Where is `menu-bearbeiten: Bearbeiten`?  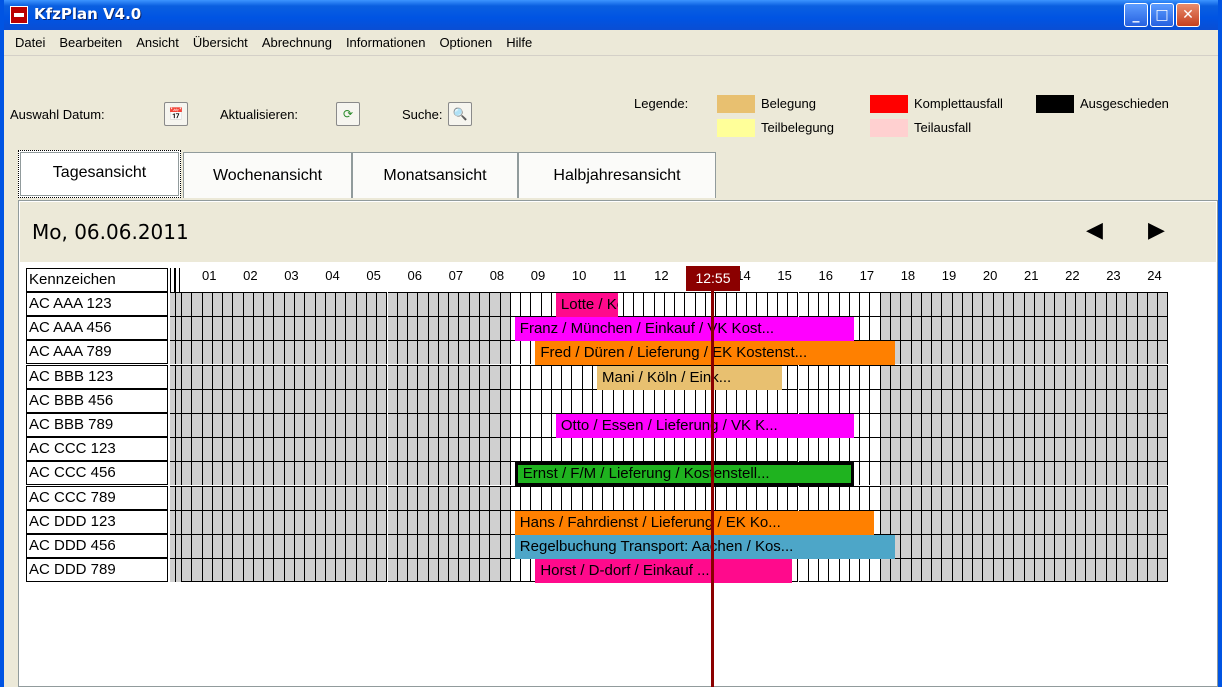 menu-bearbeiten: Bearbeiten is located at coordinates (90, 42).